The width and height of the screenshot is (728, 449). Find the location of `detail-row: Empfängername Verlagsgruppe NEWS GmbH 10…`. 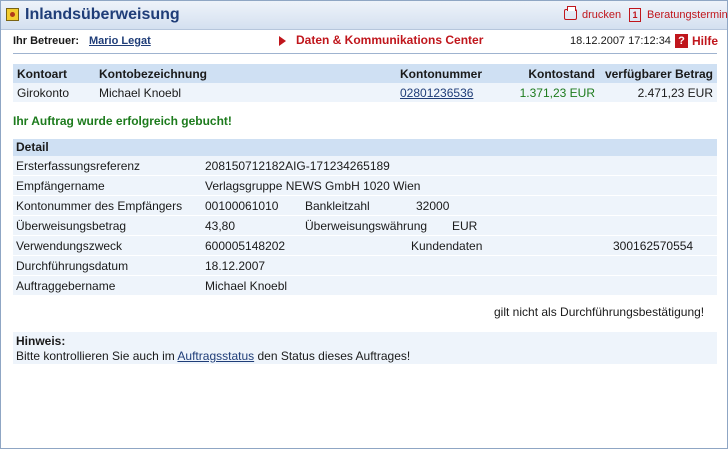

detail-row: Empfängername Verlagsgruppe NEWS GmbH 10… is located at coordinates (365, 186).